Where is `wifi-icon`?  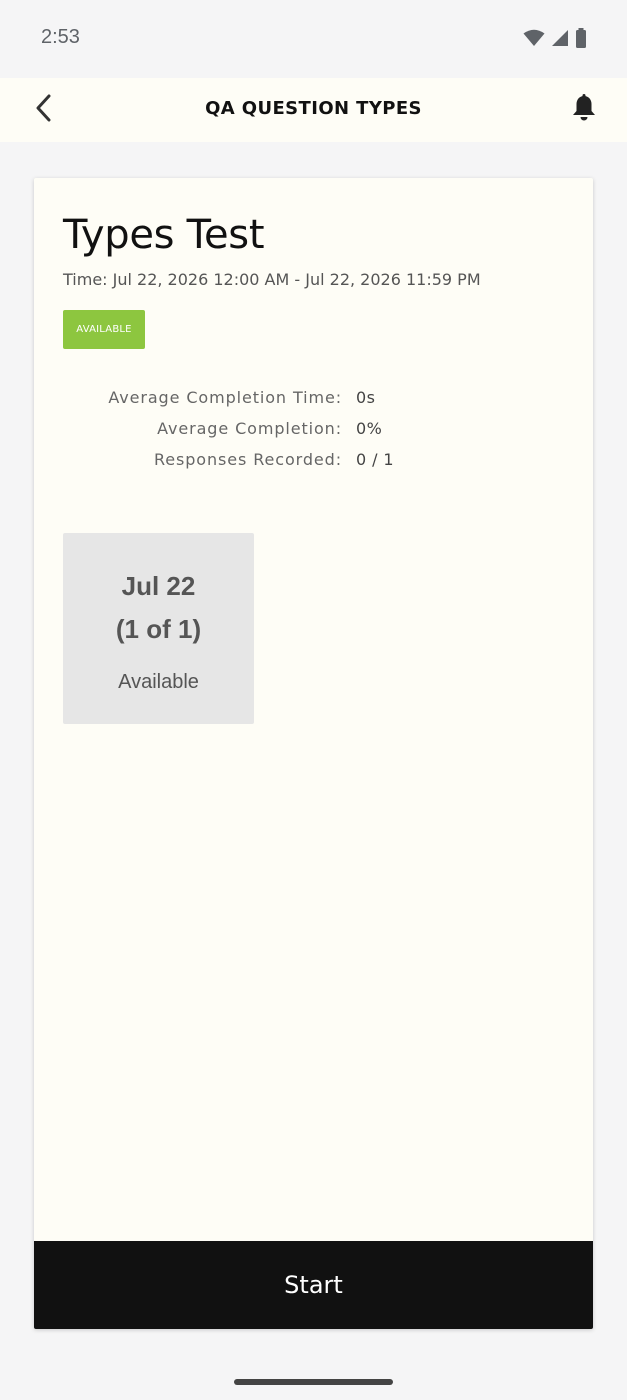
wifi-icon is located at coordinates (534, 38).